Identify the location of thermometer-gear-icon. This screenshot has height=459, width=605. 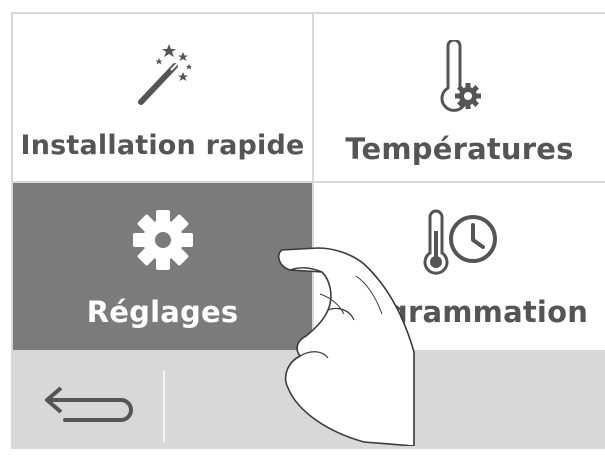
(460, 76).